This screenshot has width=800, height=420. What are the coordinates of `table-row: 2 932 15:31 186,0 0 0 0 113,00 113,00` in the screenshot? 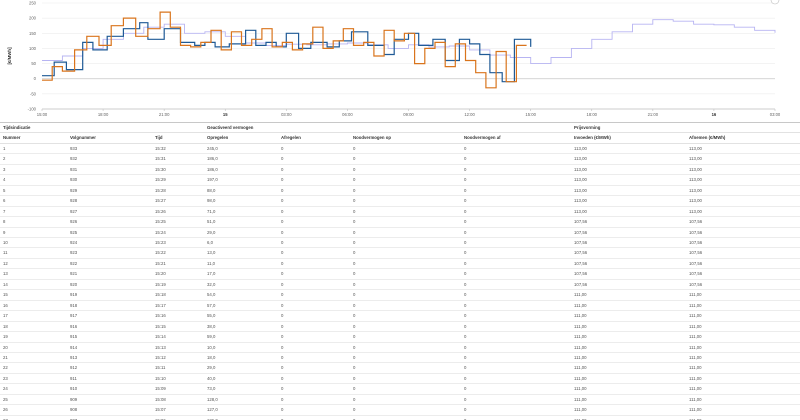 It's located at (400, 159).